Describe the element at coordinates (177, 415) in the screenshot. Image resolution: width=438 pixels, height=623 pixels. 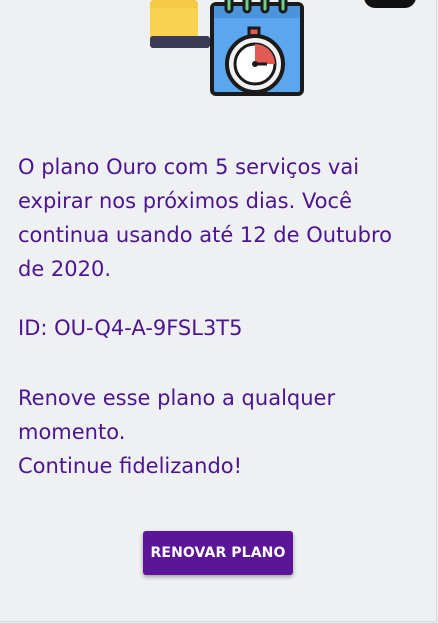
I see `renew-line-1: Renove esse plano a qualquer momento.` at that location.